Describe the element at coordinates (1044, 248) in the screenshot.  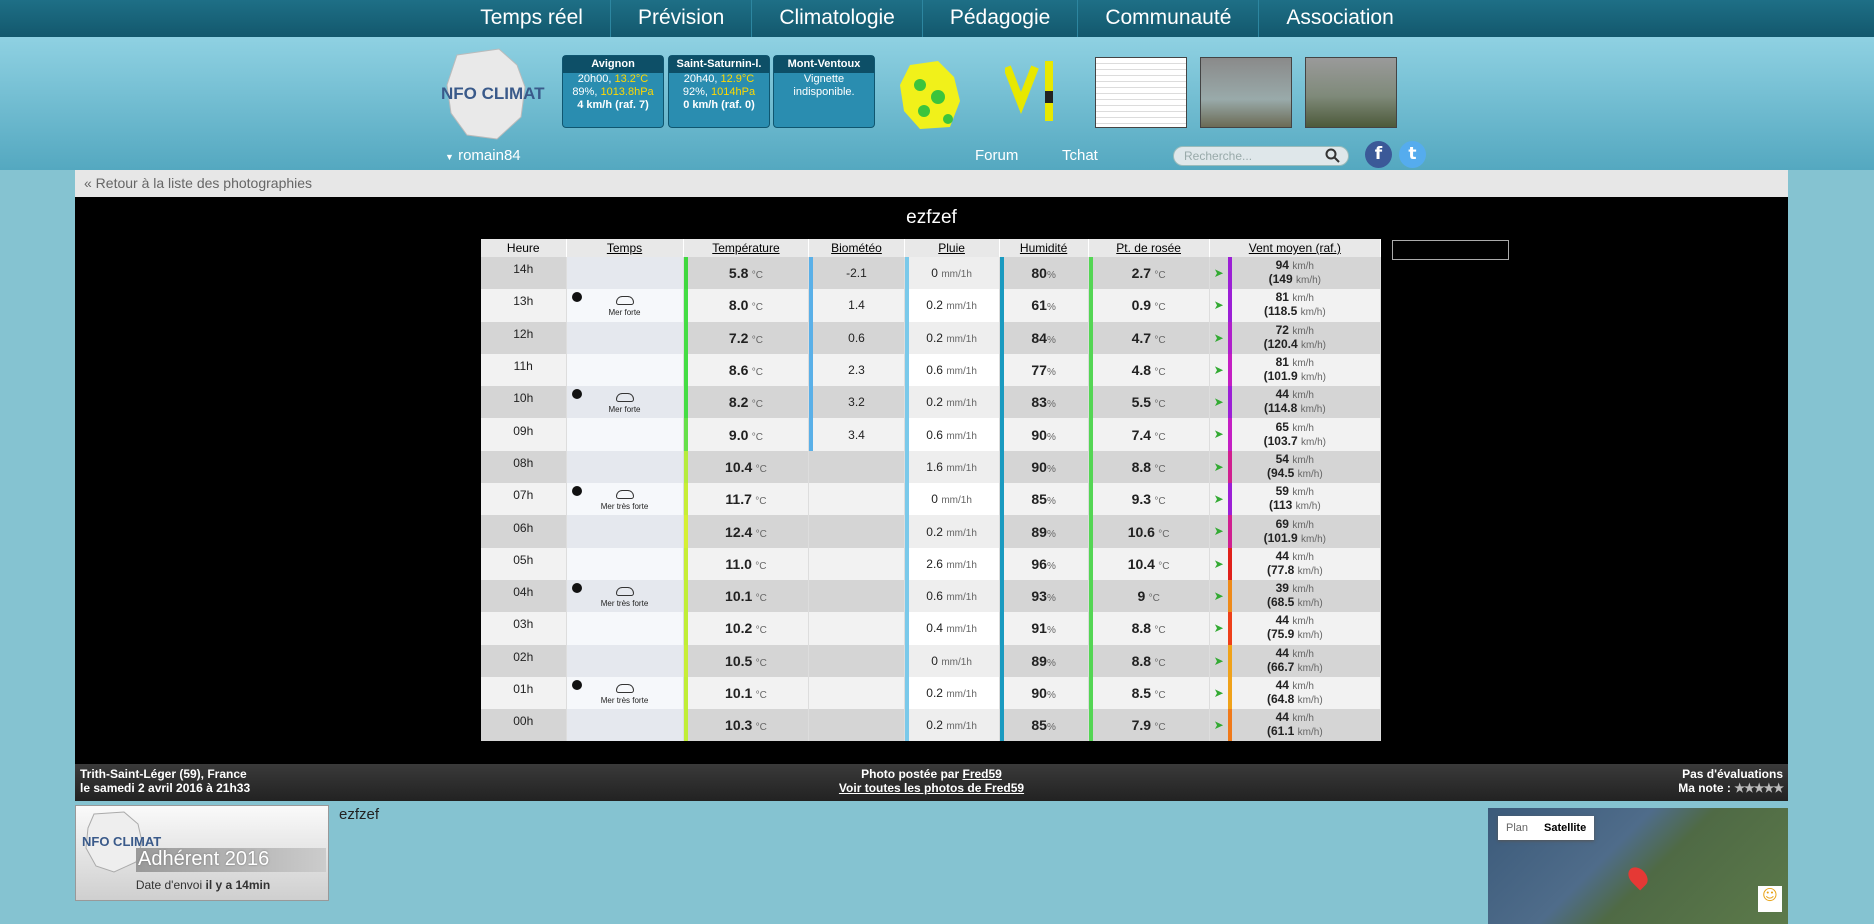
I see `col-humidite: Humidité` at that location.